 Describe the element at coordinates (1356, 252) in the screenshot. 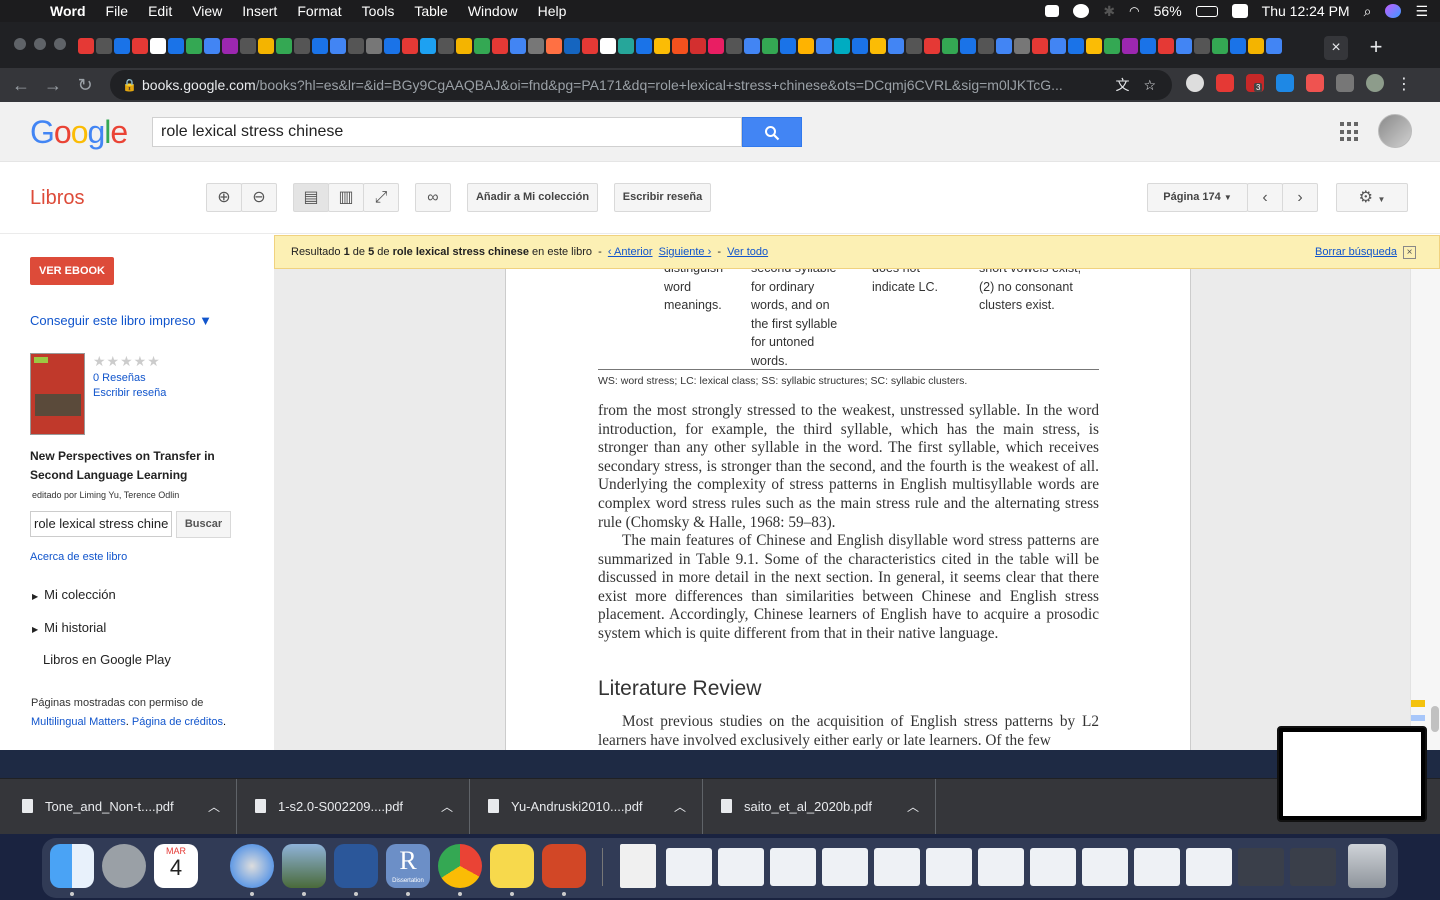

I see `clear-search-link: Borrar búsqueda` at that location.